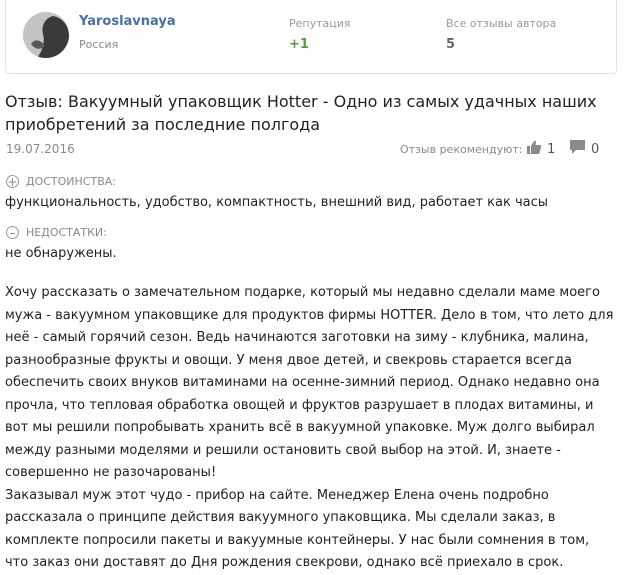  Describe the element at coordinates (66, 232) in the screenshot. I see `cons-label: НЕДОСТАТКИ:` at that location.